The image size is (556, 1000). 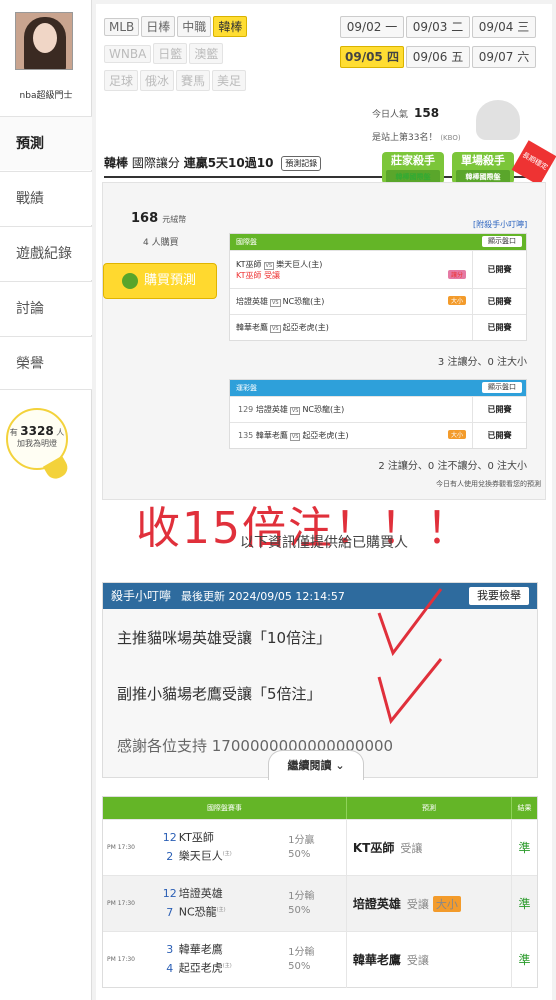 I want to click on spread-label: 讓分, so click(x=456, y=274).